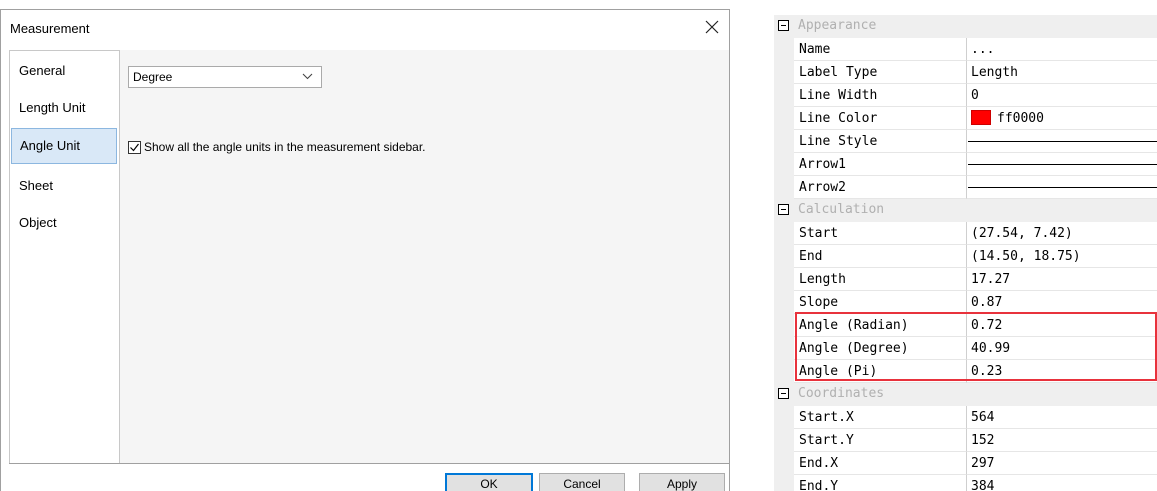  Describe the element at coordinates (841, 209) in the screenshot. I see `category-label: Calculation` at that location.